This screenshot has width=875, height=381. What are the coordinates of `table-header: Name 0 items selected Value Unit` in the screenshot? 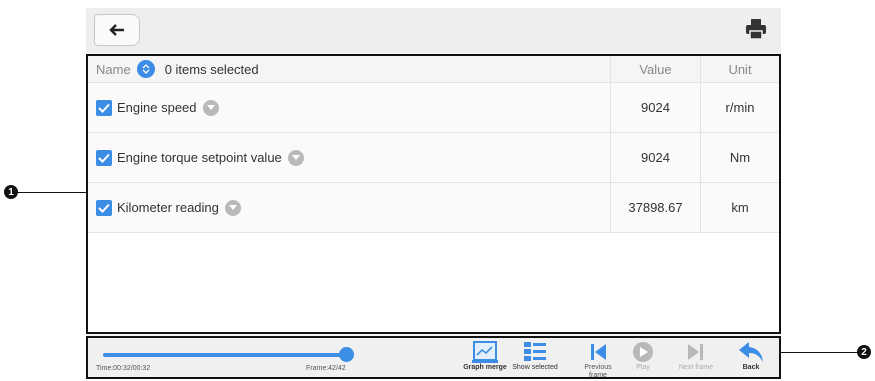 It's located at (433, 69).